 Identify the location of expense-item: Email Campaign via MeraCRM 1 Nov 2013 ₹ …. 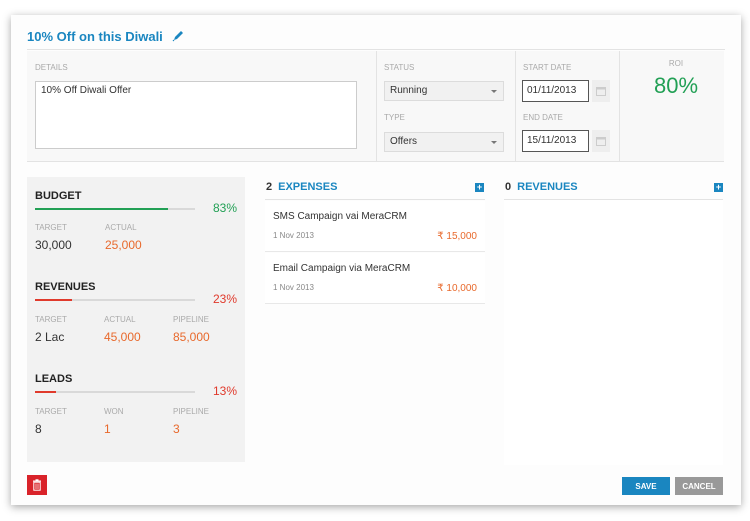
(375, 278).